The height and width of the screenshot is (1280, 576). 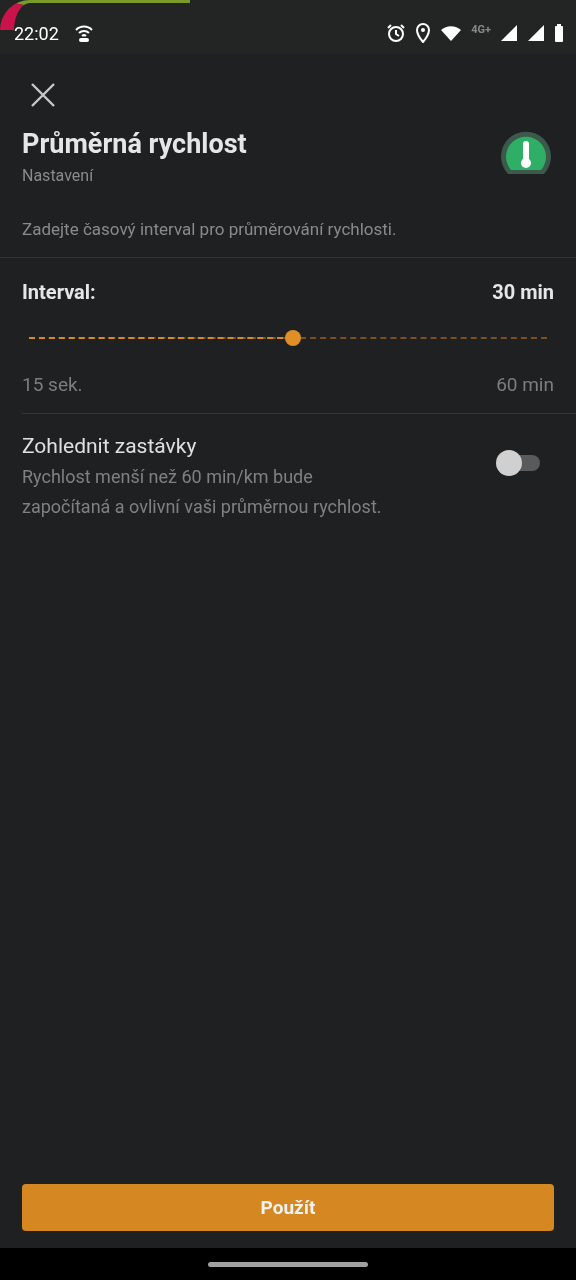 What do you see at coordinates (36, 33) in the screenshot?
I see `clock: 22:02` at bounding box center [36, 33].